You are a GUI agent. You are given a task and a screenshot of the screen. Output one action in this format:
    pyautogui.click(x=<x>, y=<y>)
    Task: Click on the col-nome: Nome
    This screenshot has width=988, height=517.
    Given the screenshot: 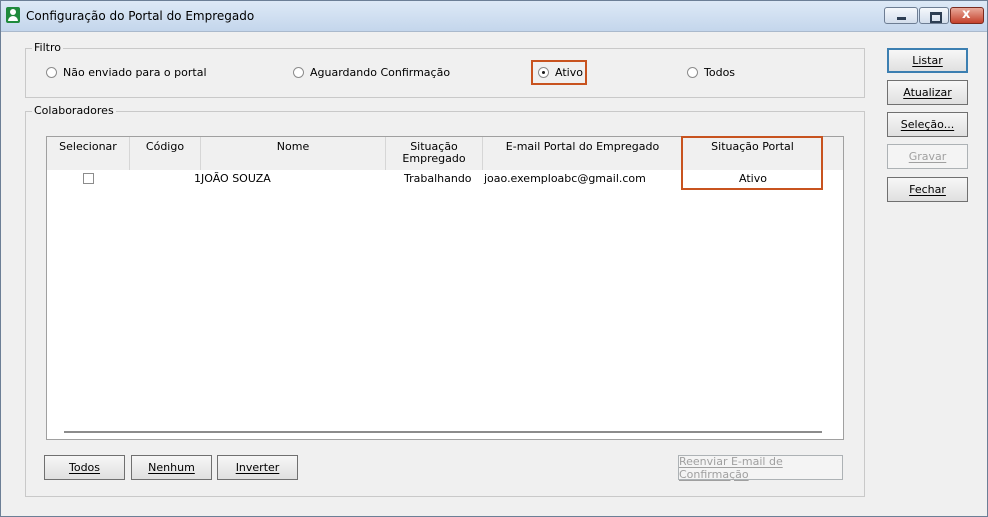 What is the action you would take?
    pyautogui.click(x=293, y=153)
    